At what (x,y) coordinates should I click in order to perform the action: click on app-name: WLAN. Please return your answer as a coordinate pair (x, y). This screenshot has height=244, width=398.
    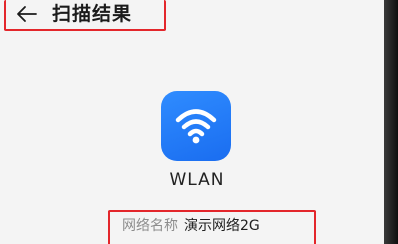
    Looking at the image, I should click on (197, 180).